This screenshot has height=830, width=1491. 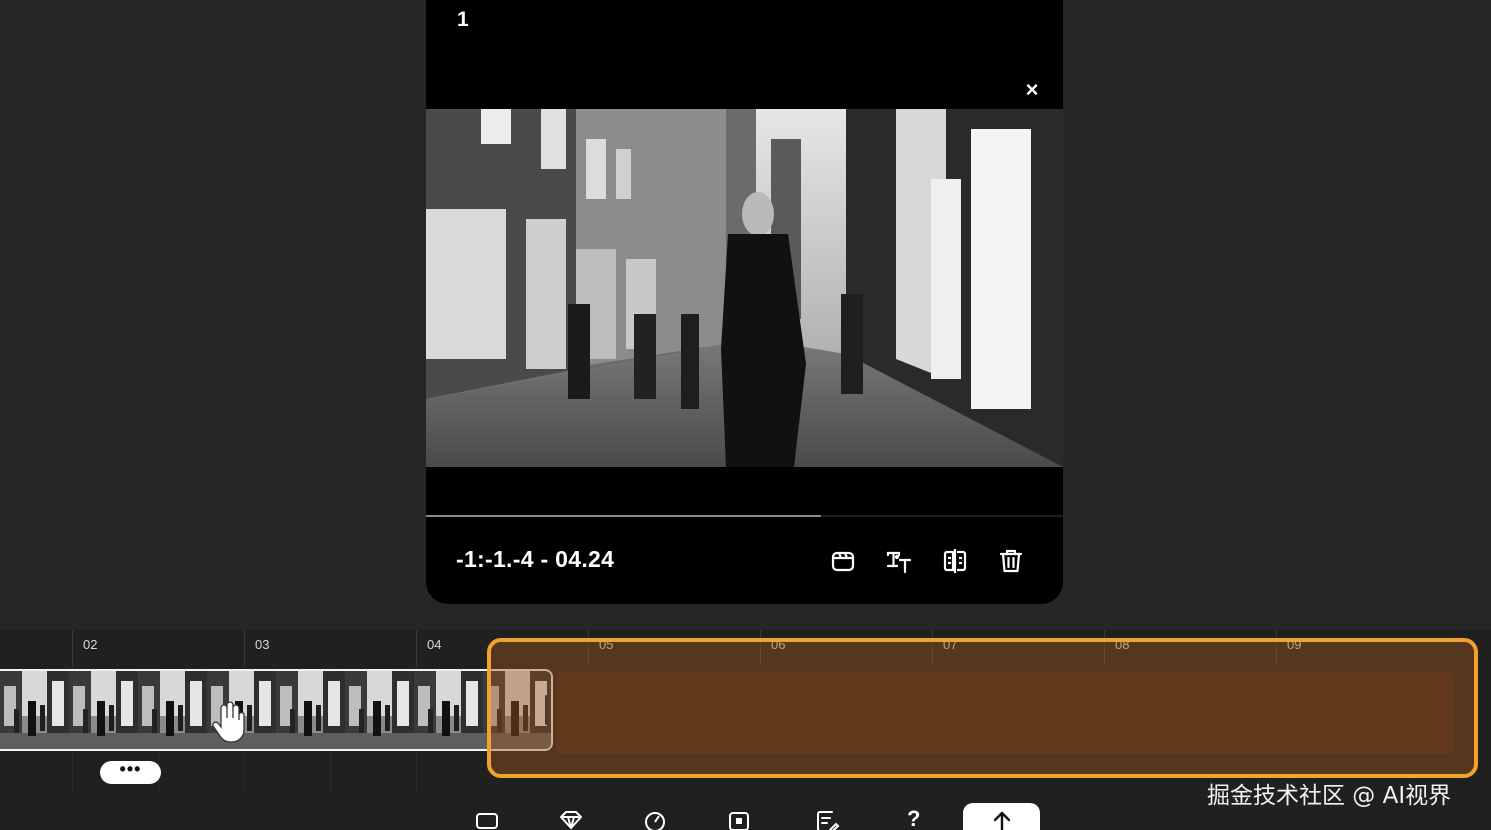 I want to click on drop-zone-placeholder-track, so click(x=1005, y=713).